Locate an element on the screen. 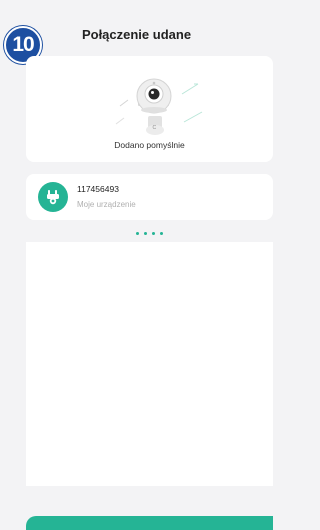  camera-icon: C is located at coordinates (159, 106).